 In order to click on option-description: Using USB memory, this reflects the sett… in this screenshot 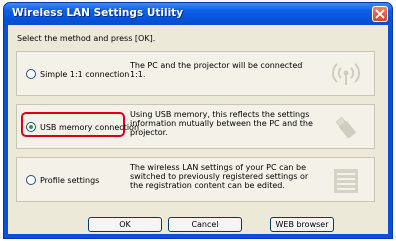, I will do `click(221, 123)`.